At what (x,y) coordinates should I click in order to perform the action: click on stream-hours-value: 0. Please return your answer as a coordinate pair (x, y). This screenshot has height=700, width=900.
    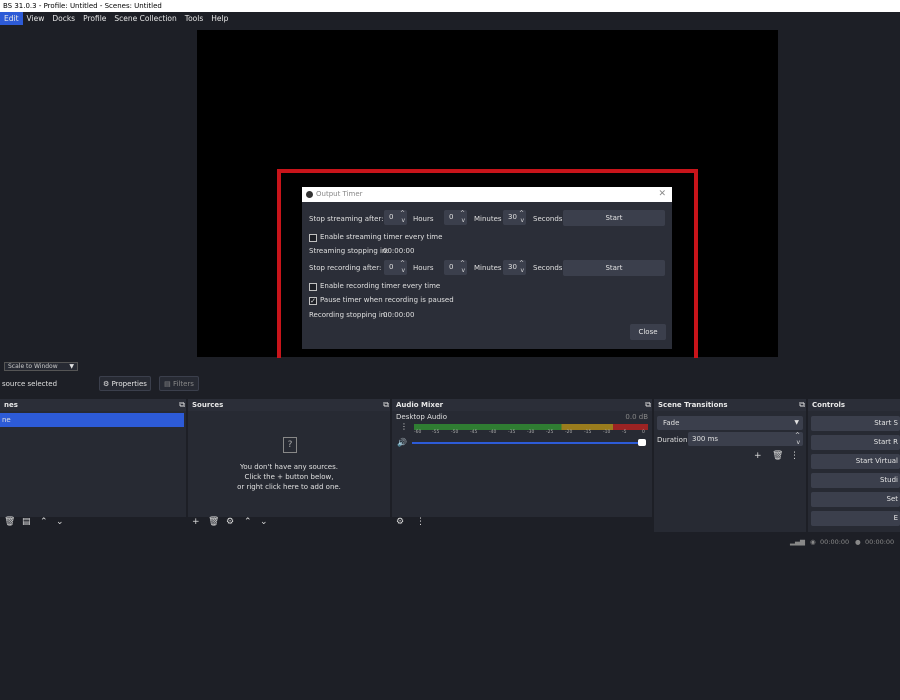
    Looking at the image, I should click on (391, 217).